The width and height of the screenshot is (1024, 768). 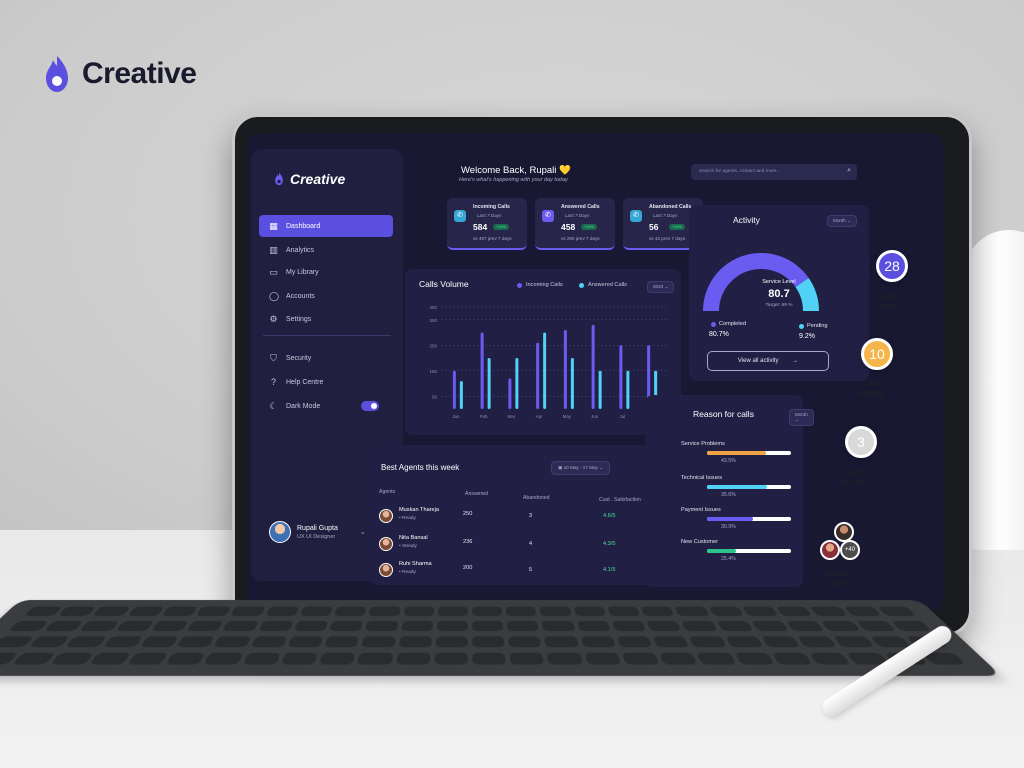 What do you see at coordinates (841, 543) in the screenshot?
I see `agents-online-avatars: +40` at bounding box center [841, 543].